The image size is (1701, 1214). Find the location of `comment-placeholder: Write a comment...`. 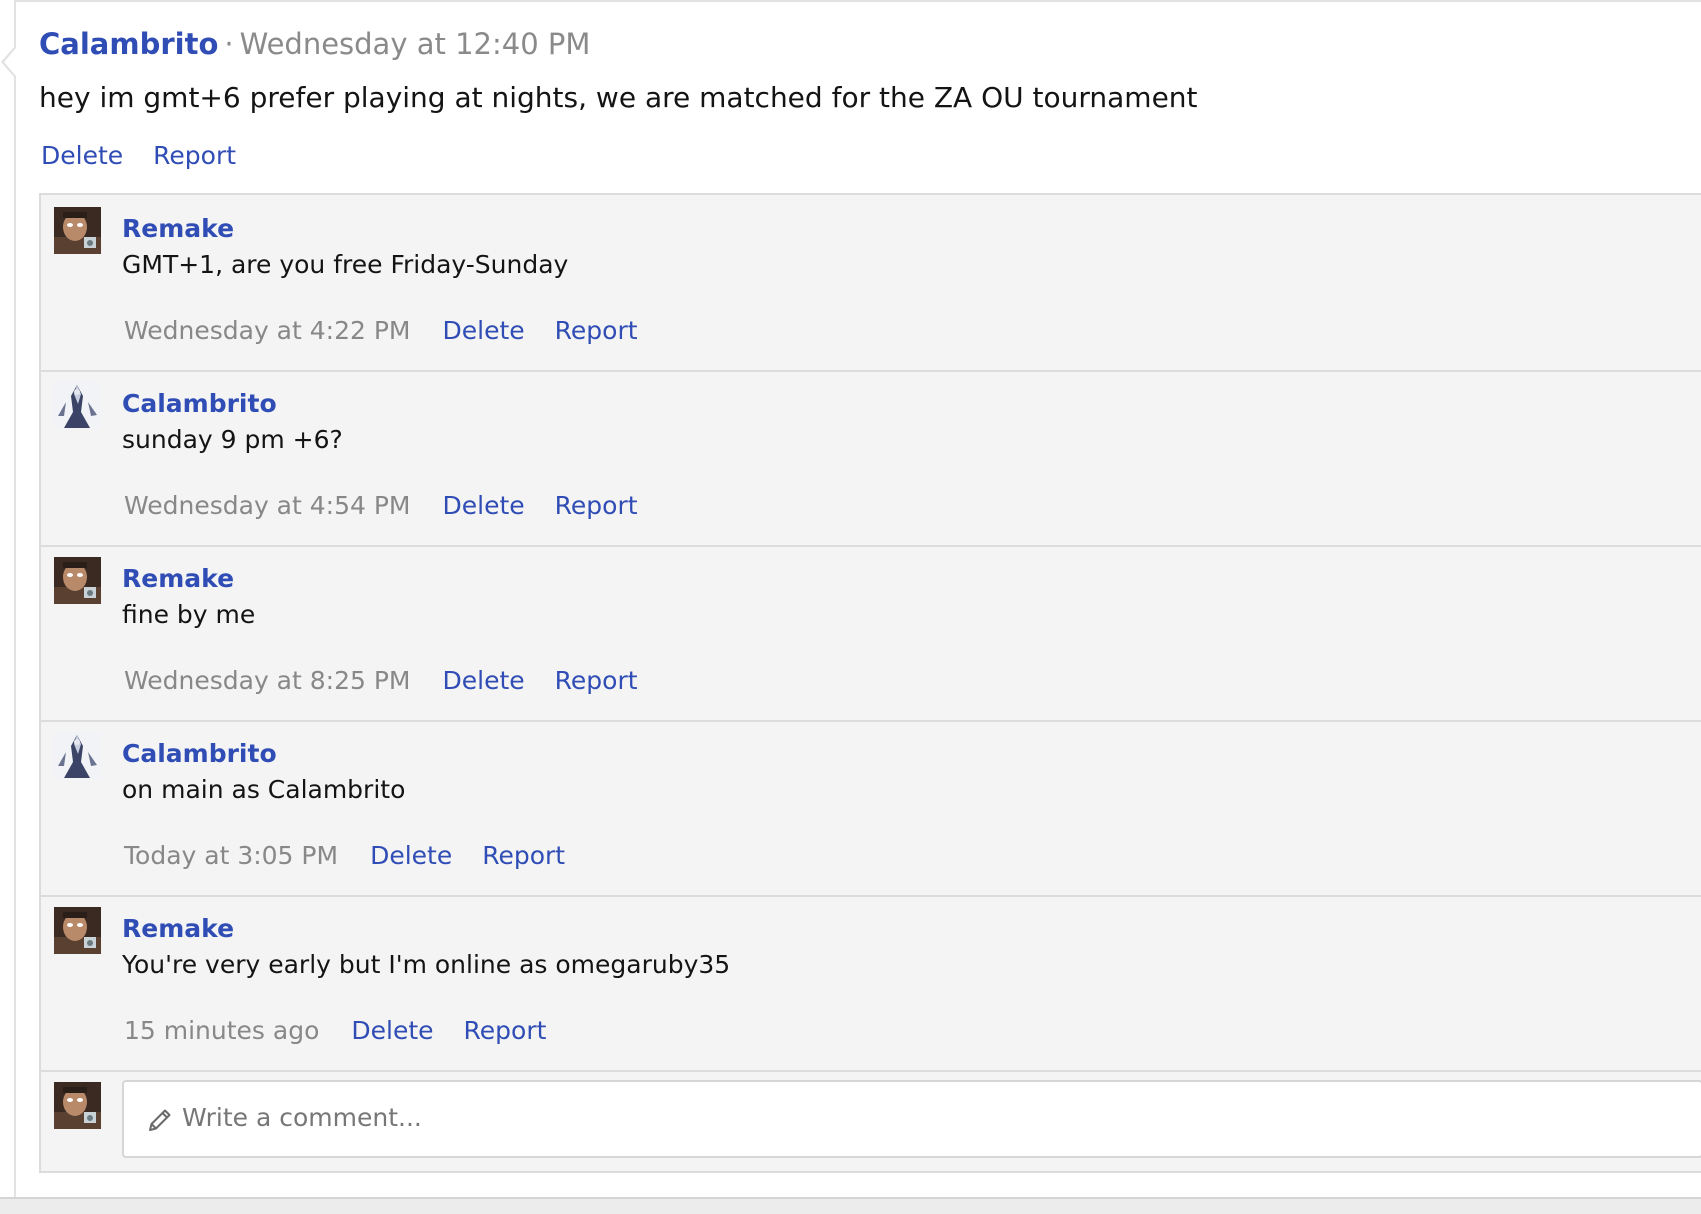

comment-placeholder: Write a comment... is located at coordinates (302, 1117).